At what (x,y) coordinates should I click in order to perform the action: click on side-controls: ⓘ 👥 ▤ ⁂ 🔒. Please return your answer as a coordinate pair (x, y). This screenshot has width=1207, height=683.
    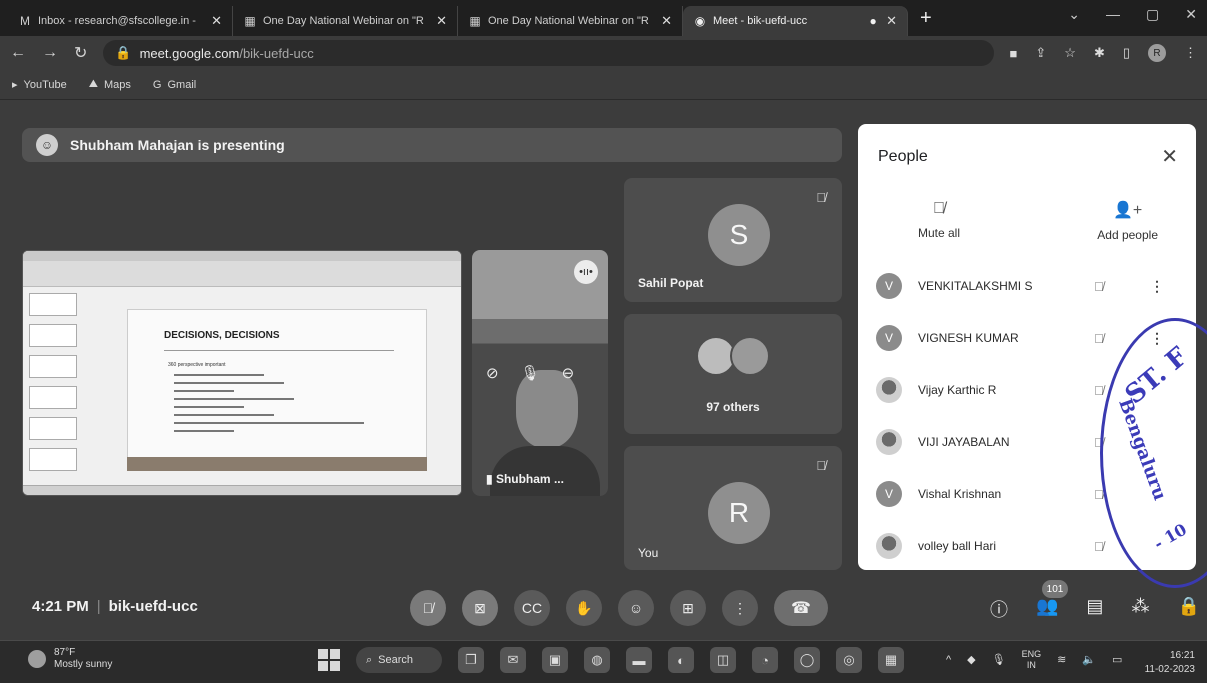
    Looking at the image, I should click on (1095, 609).